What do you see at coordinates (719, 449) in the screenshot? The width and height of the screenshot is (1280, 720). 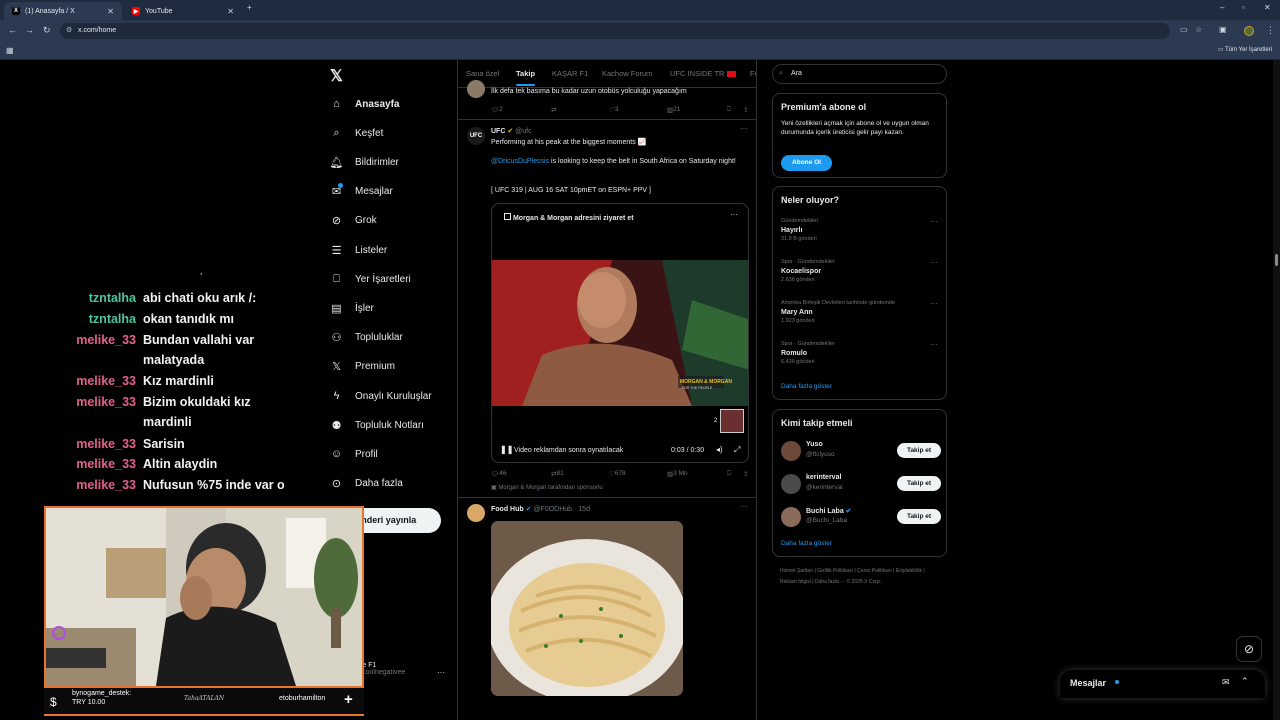 I see `volume-icon: ◂)` at bounding box center [719, 449].